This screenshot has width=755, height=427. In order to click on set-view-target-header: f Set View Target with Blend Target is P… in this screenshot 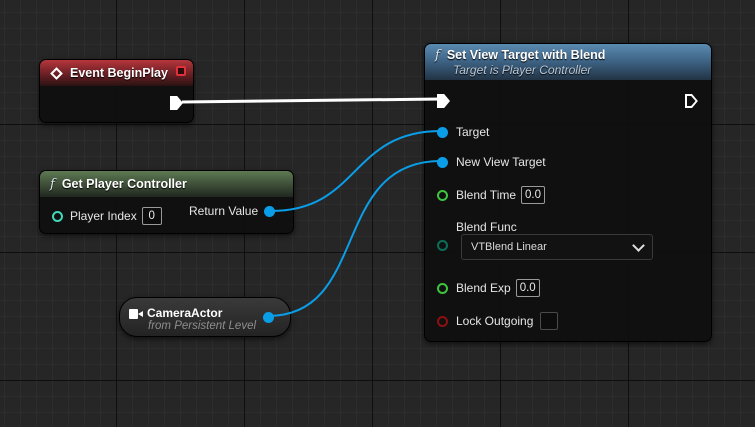, I will do `click(568, 62)`.